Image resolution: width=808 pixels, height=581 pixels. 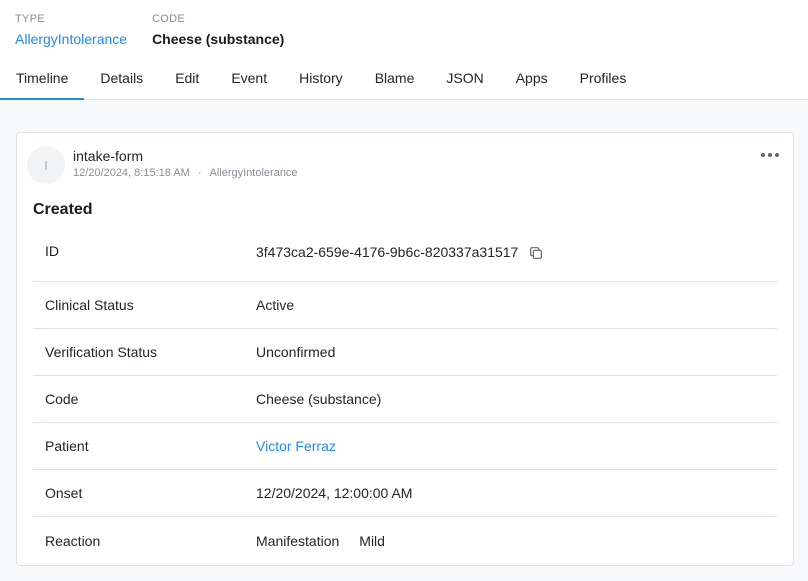 What do you see at coordinates (218, 39) in the screenshot?
I see `code-value: Cheese (substance)` at bounding box center [218, 39].